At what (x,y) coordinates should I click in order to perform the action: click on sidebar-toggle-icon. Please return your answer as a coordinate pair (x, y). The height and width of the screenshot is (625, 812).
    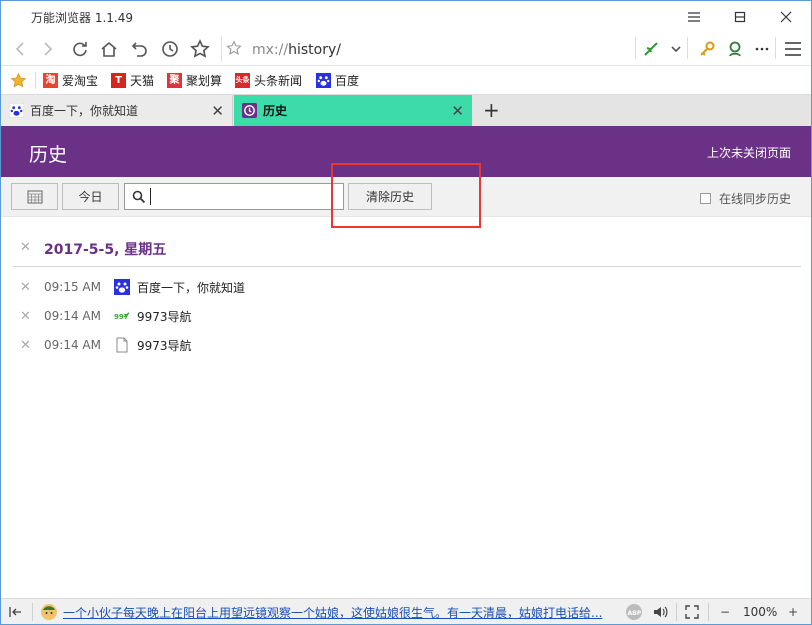
    Looking at the image, I should click on (16, 612).